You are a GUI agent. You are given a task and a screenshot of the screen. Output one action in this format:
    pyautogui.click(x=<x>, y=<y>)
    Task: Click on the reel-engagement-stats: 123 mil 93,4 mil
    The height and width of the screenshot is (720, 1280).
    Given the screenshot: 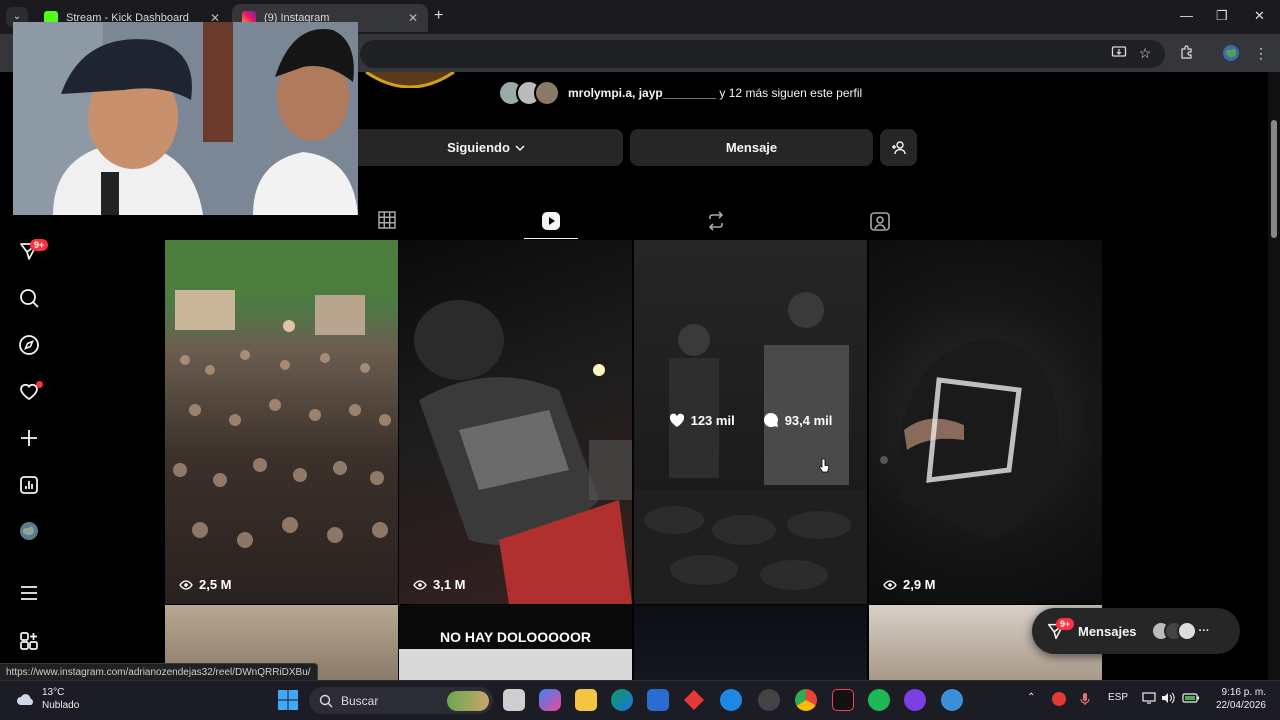 What is the action you would take?
    pyautogui.click(x=750, y=420)
    